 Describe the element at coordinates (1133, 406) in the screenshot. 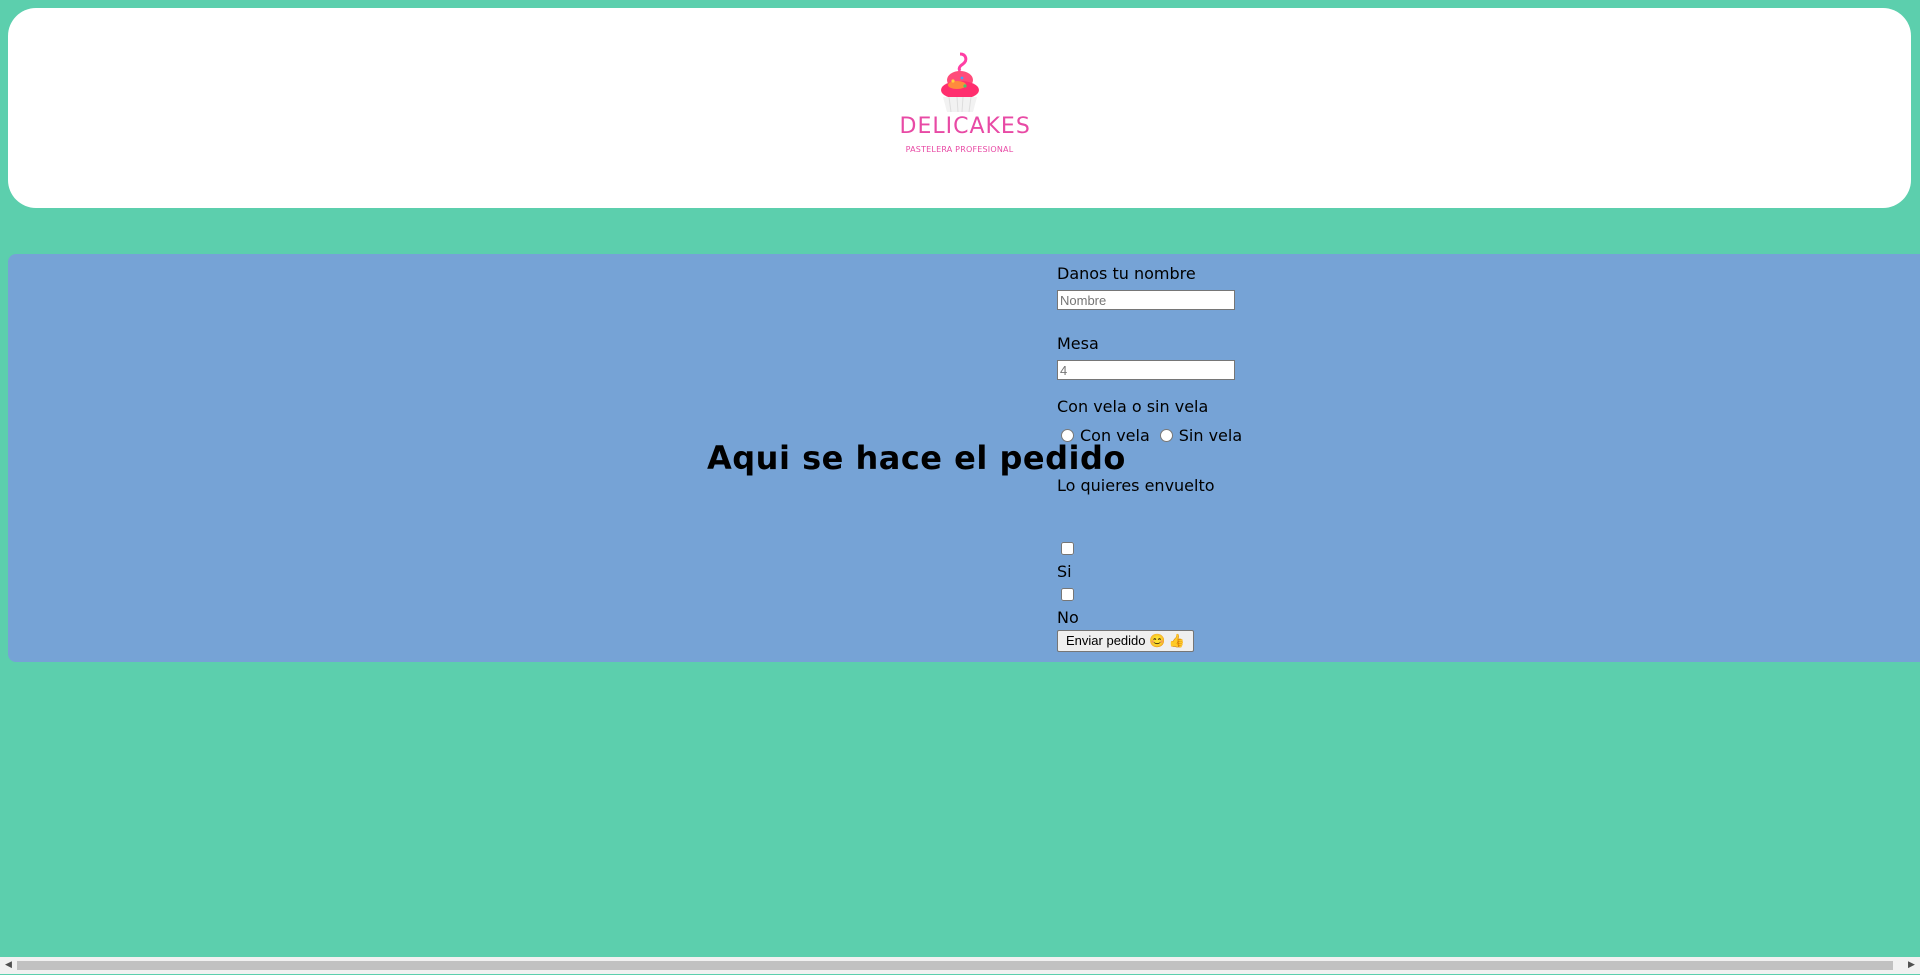

I see `candle-label: Con vela o sin vela` at that location.